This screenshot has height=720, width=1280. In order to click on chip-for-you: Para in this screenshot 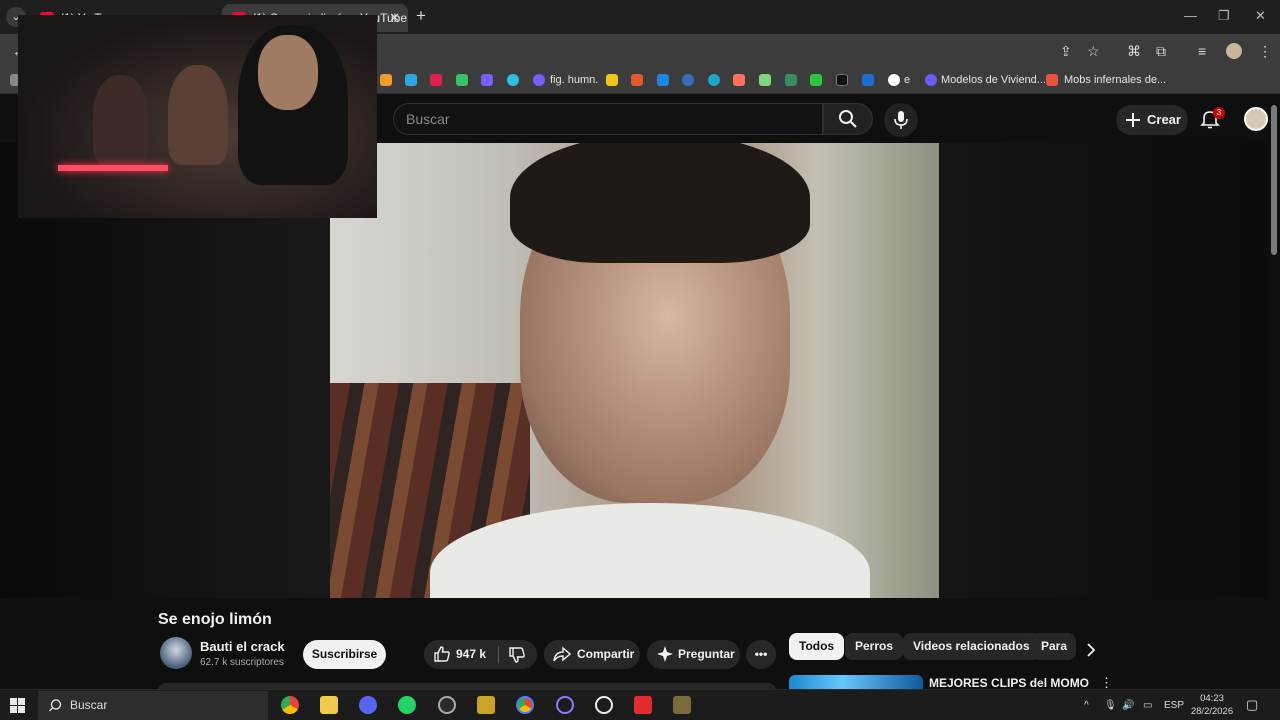, I will do `click(1053, 646)`.